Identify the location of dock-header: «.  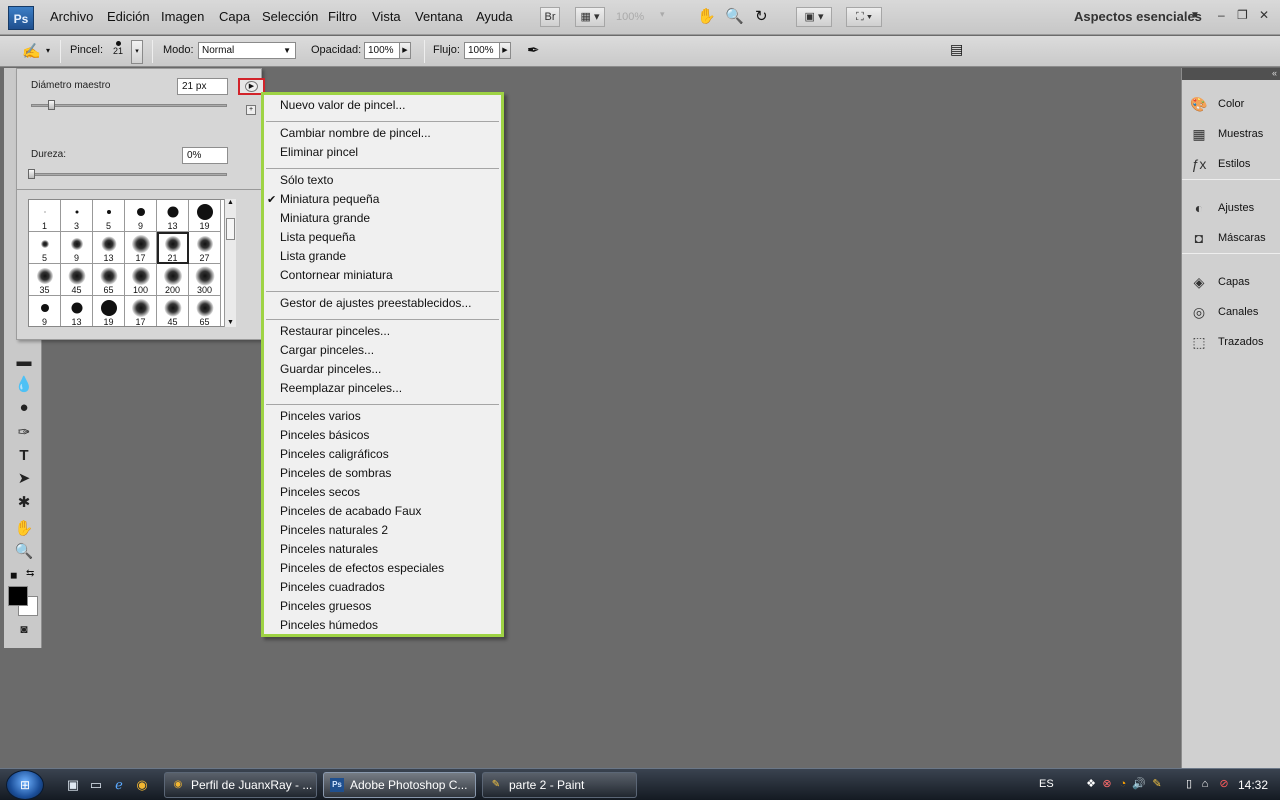
(1231, 74).